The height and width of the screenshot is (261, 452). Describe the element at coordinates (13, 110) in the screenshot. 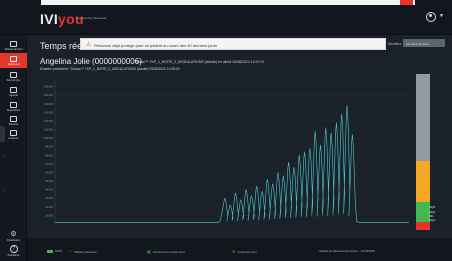

I see `sidebar-item-label: Acquisitions` at that location.